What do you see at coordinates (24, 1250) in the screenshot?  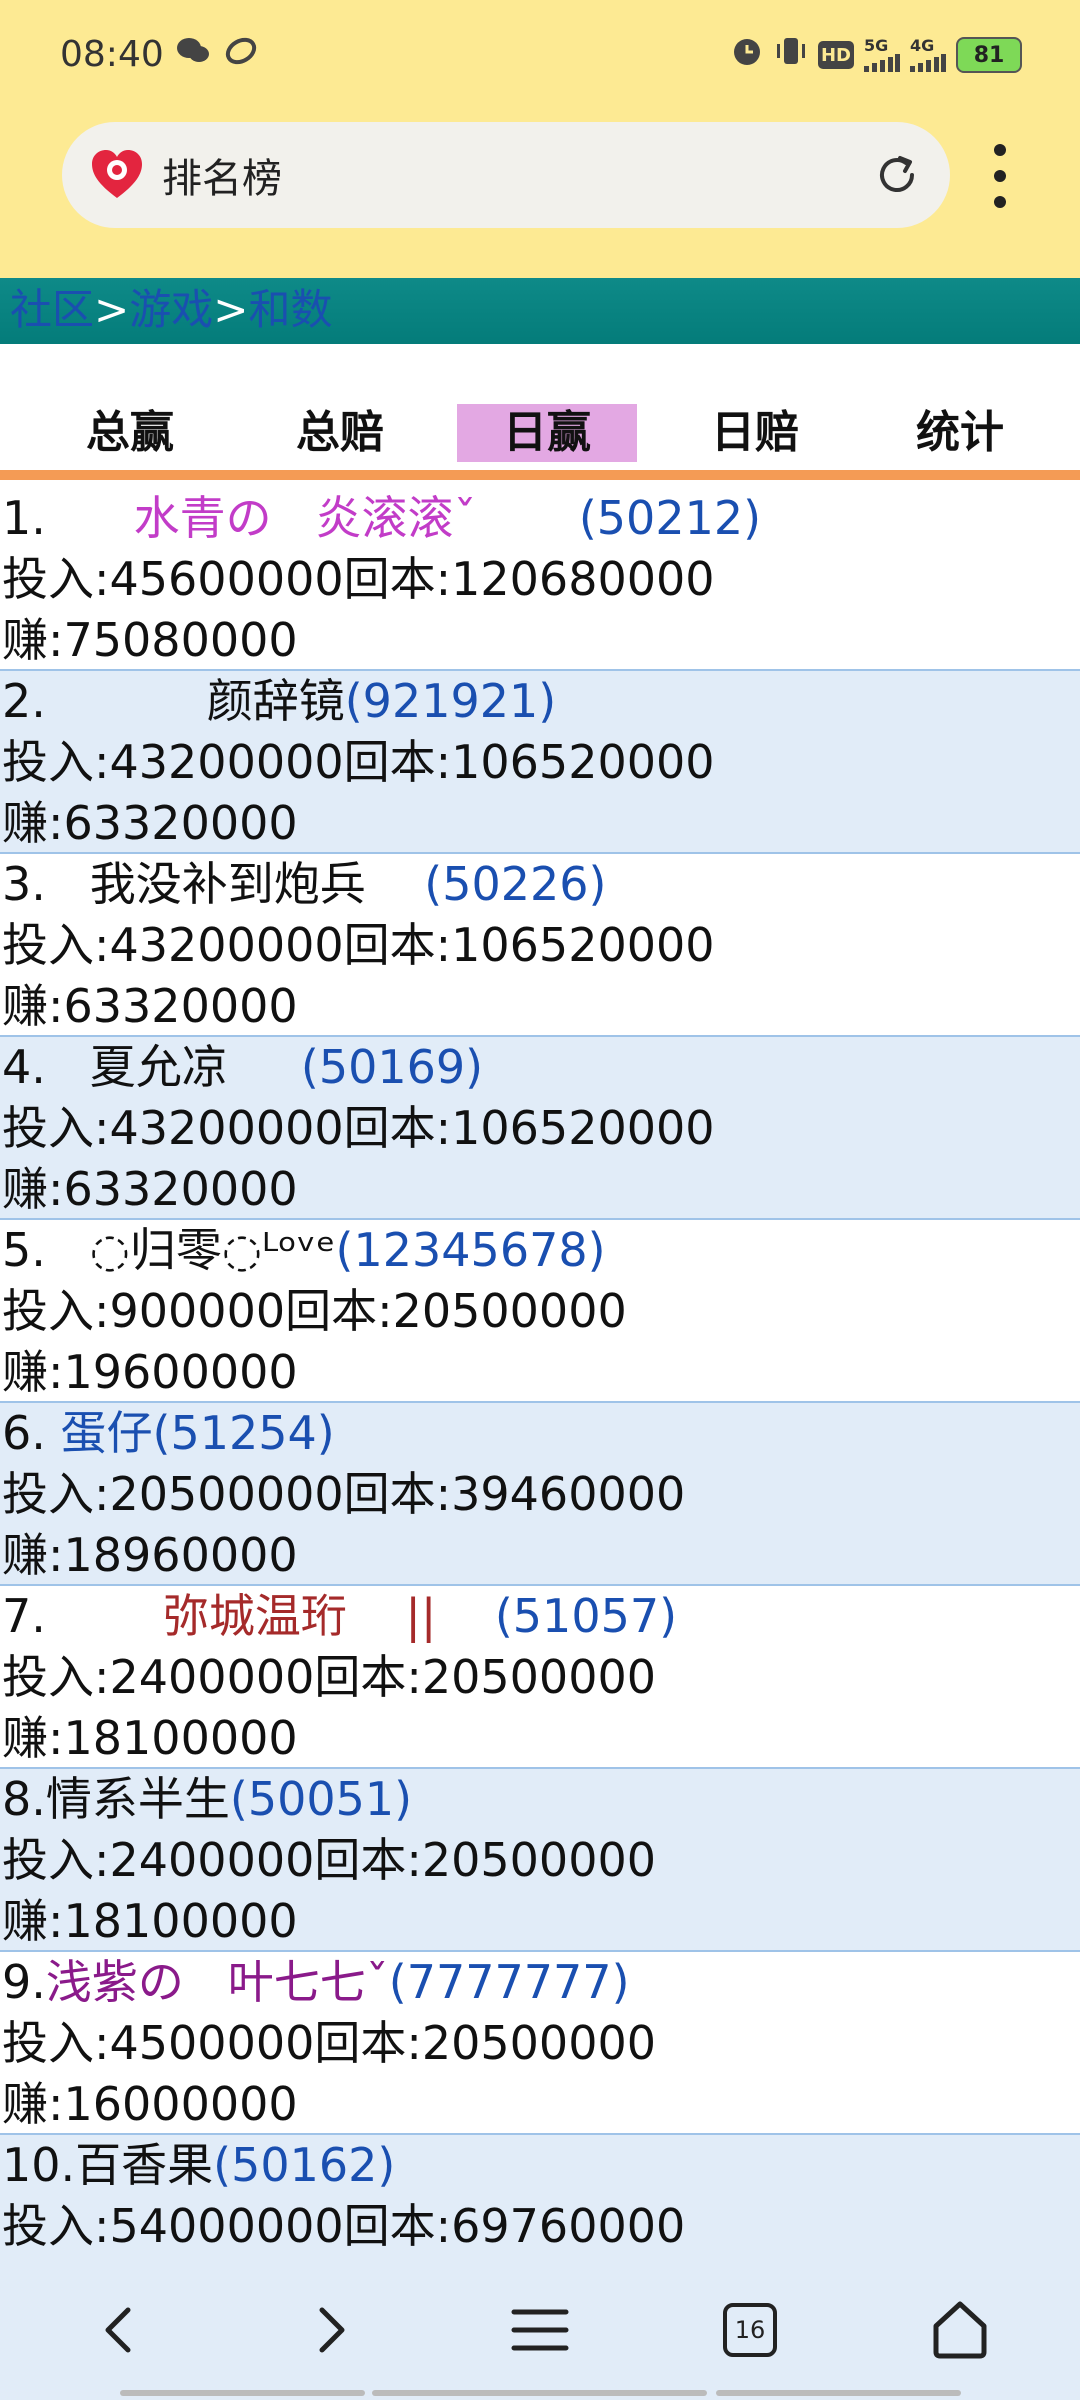 I see `rank-number: 5.` at bounding box center [24, 1250].